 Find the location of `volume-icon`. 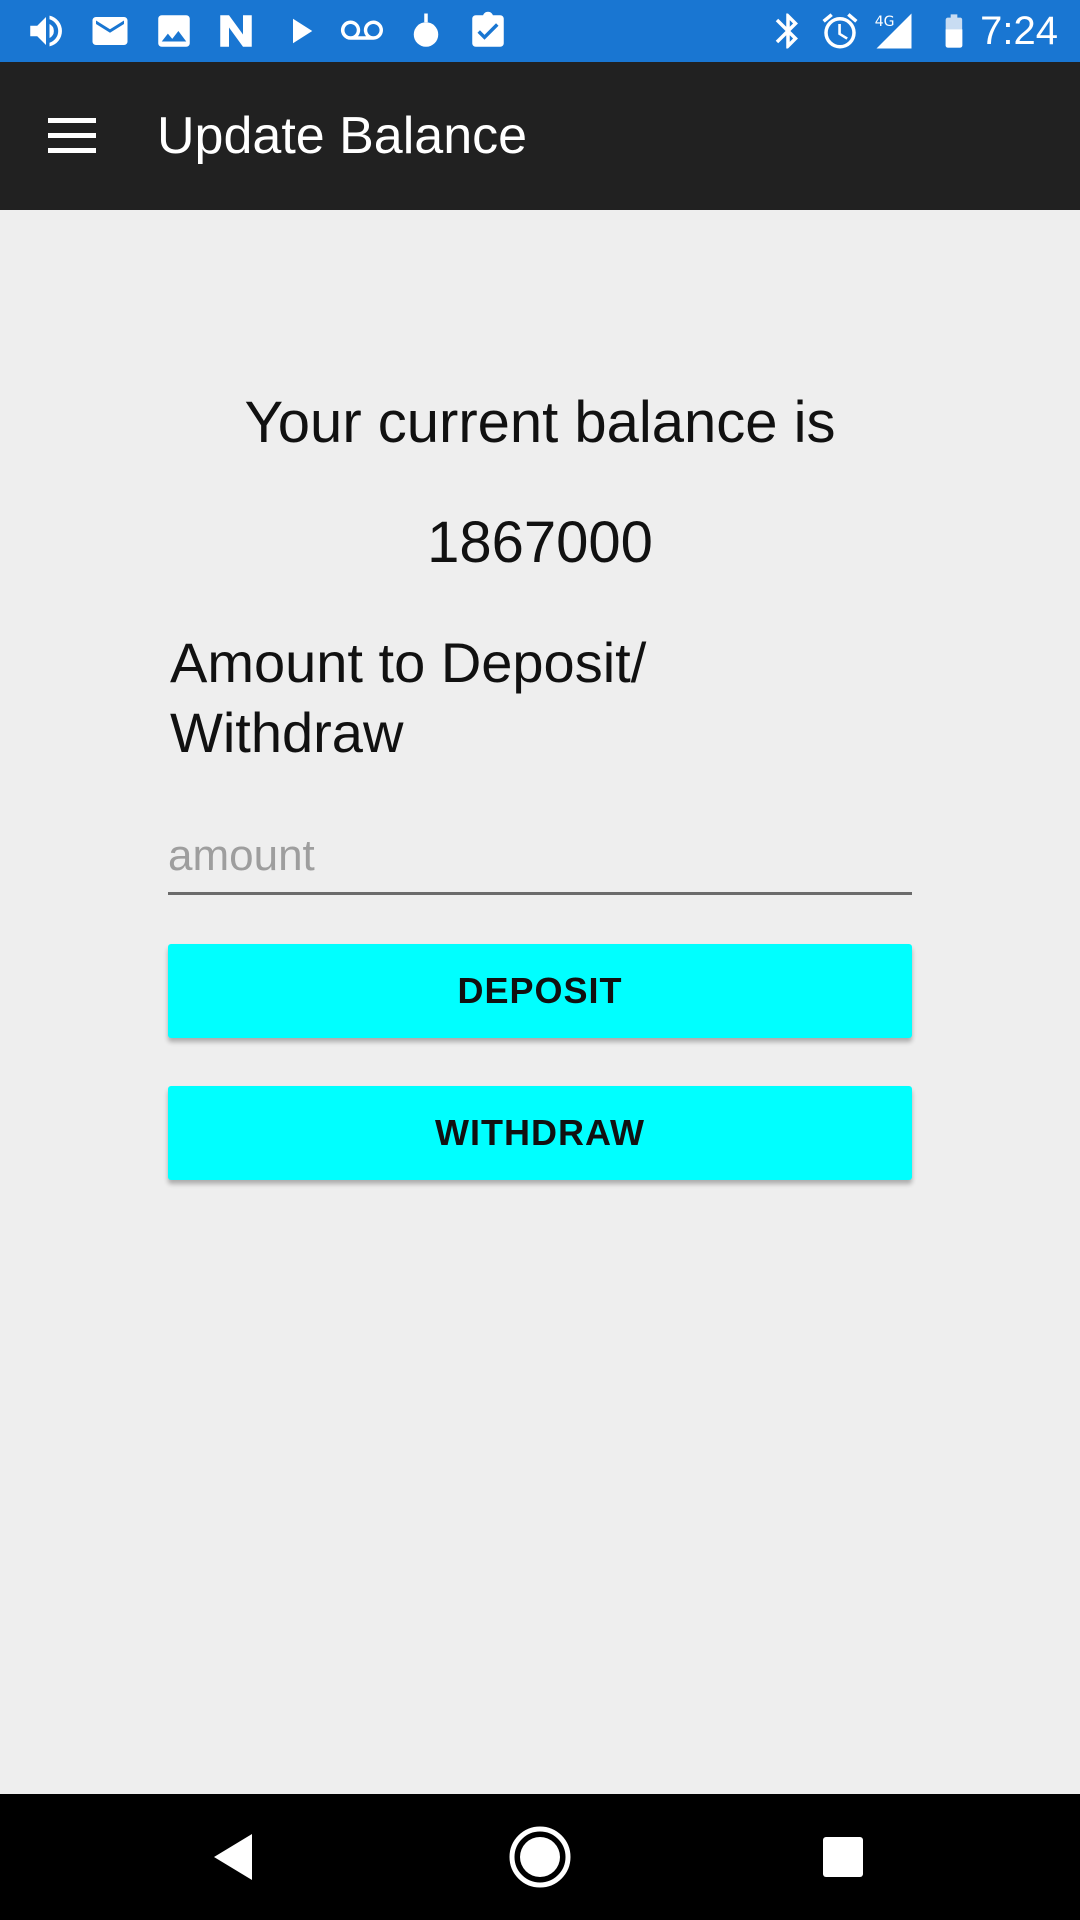

volume-icon is located at coordinates (46, 31).